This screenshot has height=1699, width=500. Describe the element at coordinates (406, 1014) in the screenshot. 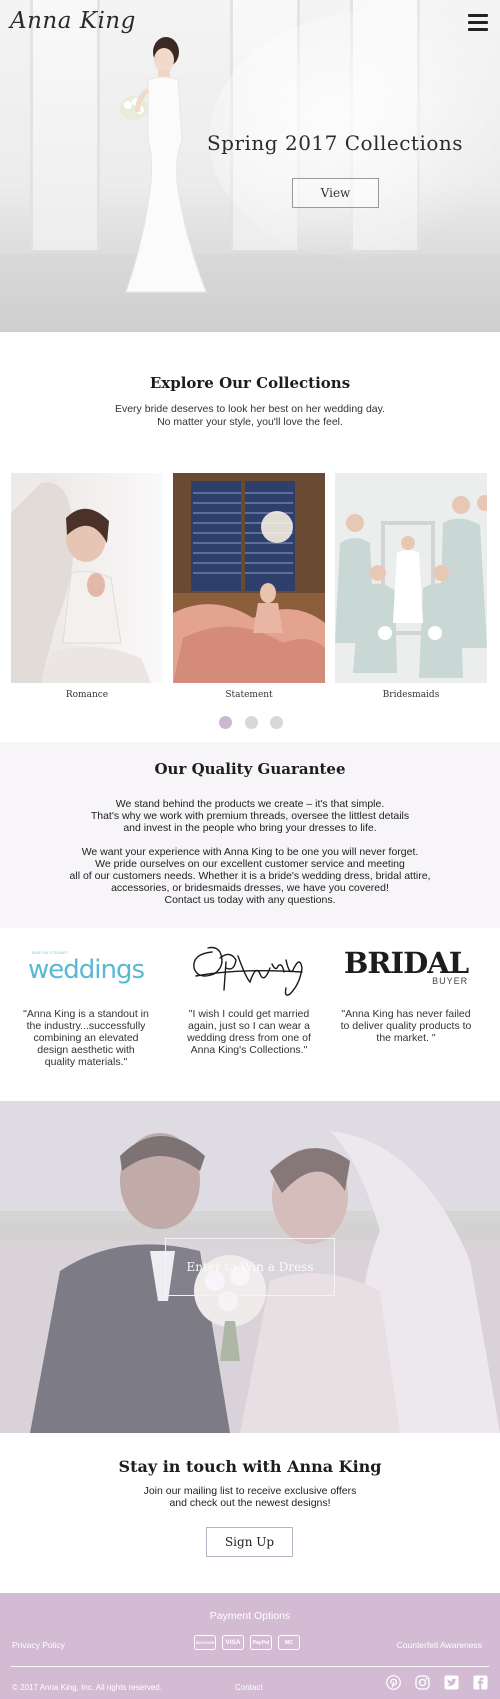

I see `quote-line: "Anna King has never failed` at that location.